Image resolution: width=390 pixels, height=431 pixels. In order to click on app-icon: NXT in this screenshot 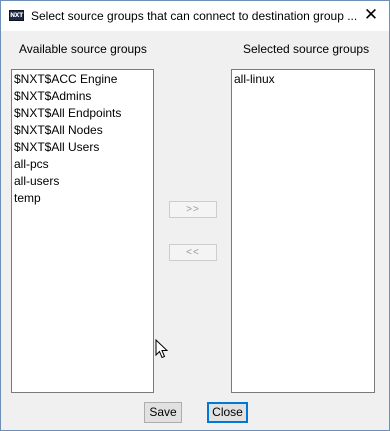, I will do `click(16, 15)`.